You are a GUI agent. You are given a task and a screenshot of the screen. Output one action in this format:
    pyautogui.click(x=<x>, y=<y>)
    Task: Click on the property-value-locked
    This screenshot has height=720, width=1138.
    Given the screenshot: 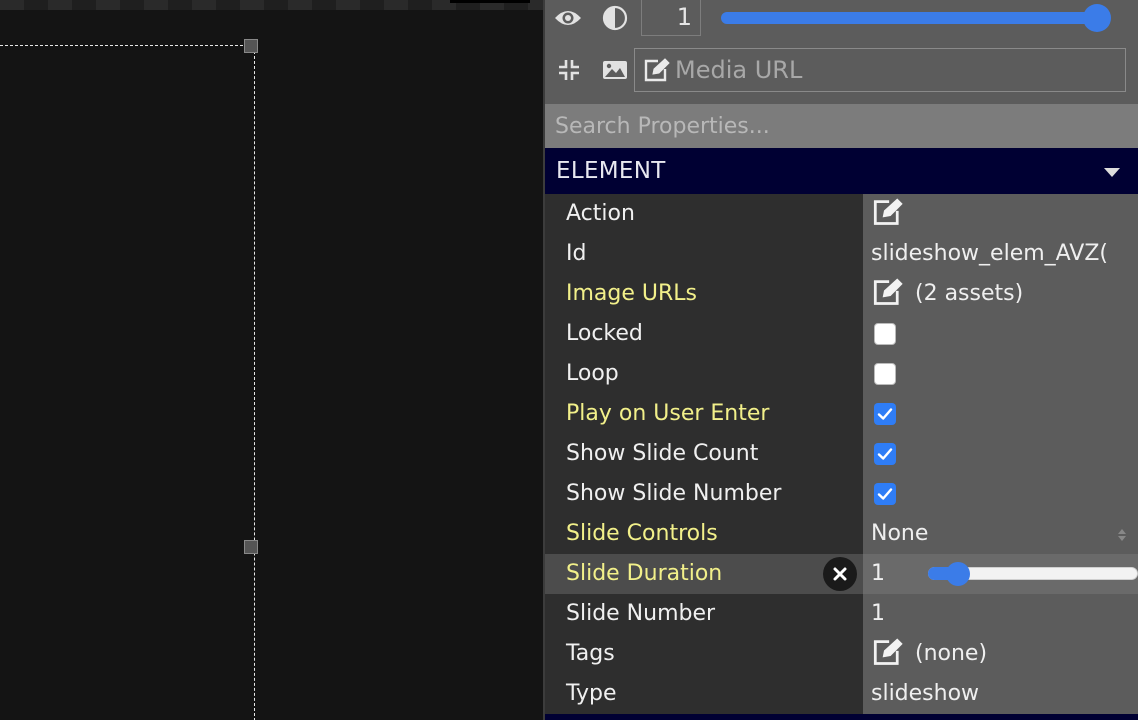 What is the action you would take?
    pyautogui.click(x=1000, y=334)
    